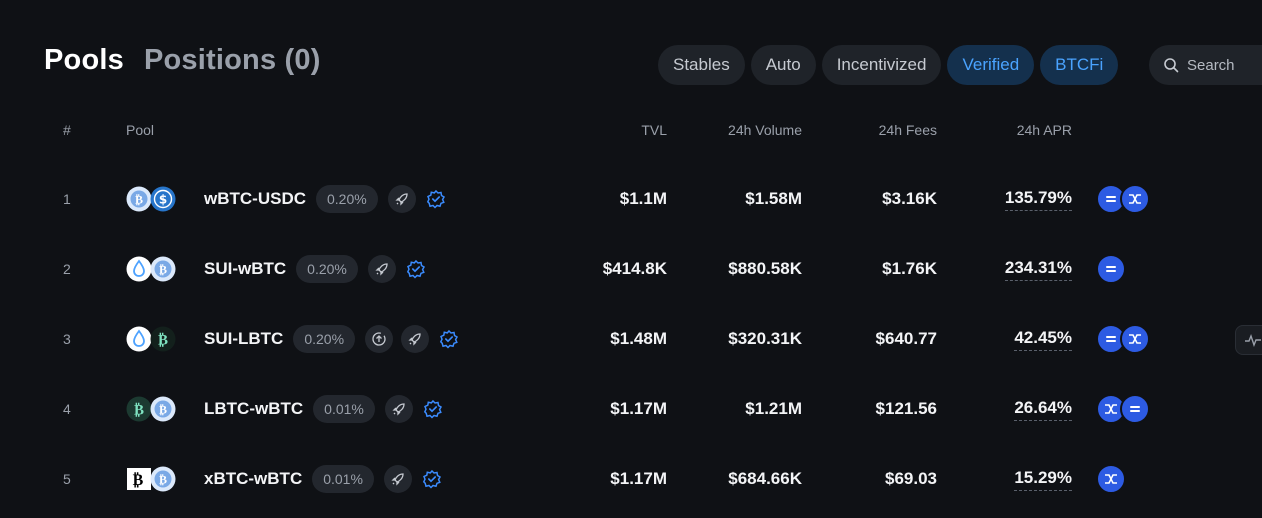  What do you see at coordinates (909, 198) in the screenshot?
I see `fees-value: $3.16K` at bounding box center [909, 198].